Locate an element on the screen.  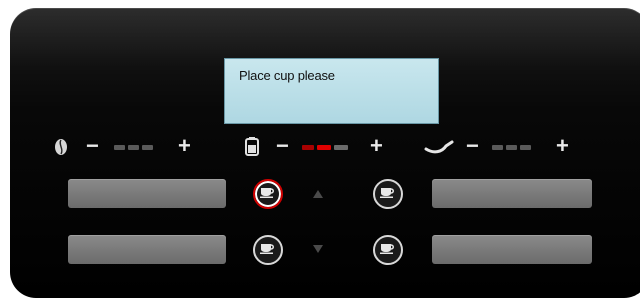
volume-selector: − + is located at coordinates (324, 146).